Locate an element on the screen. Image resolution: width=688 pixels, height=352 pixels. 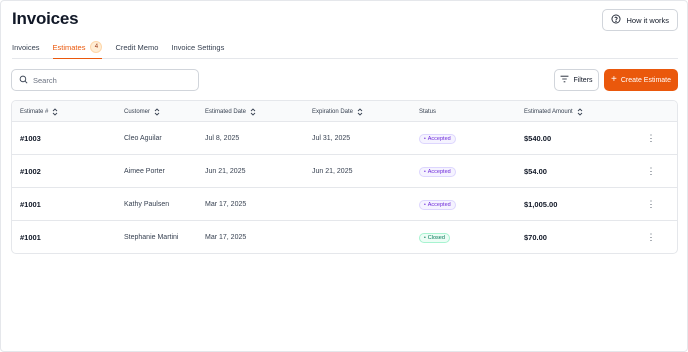
how-it-works-label: How it works is located at coordinates (647, 20).